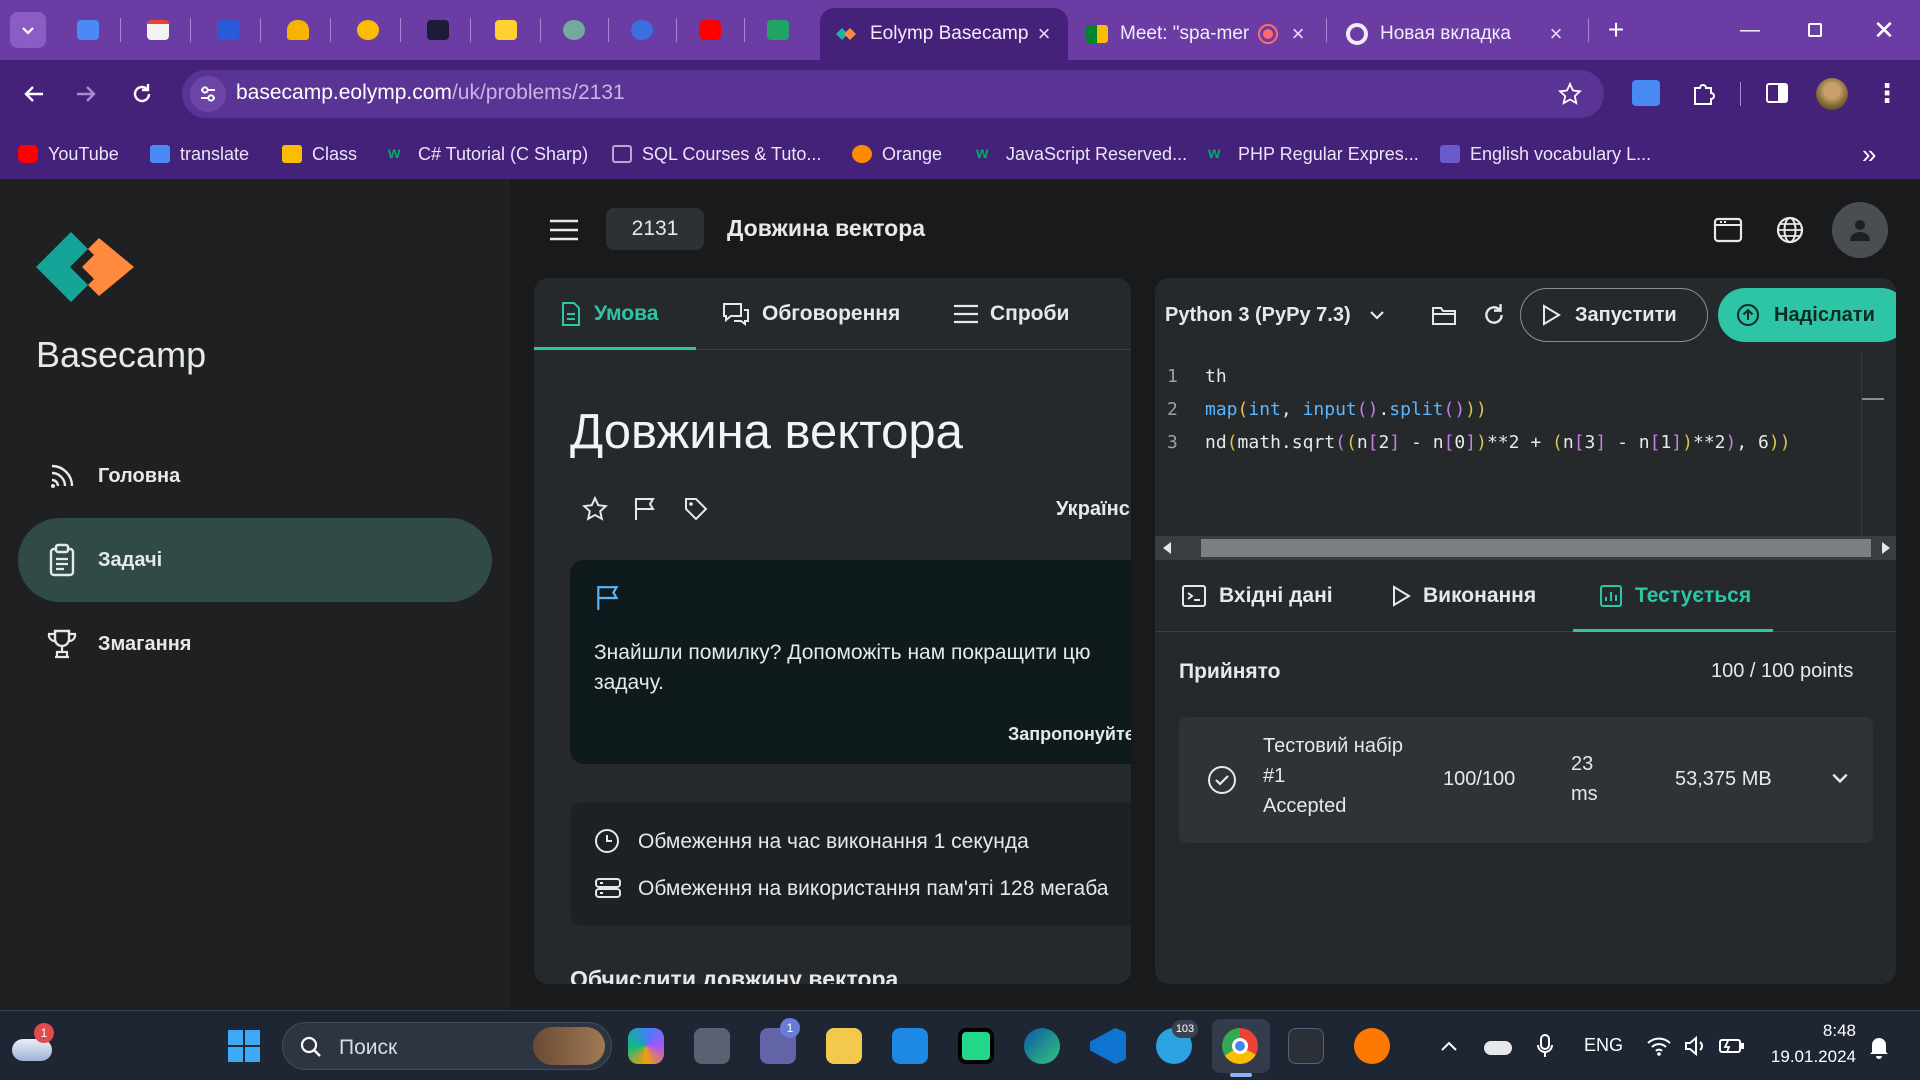 The height and width of the screenshot is (1080, 1920). What do you see at coordinates (710, 30) in the screenshot?
I see `pinned-tab-youtube` at bounding box center [710, 30].